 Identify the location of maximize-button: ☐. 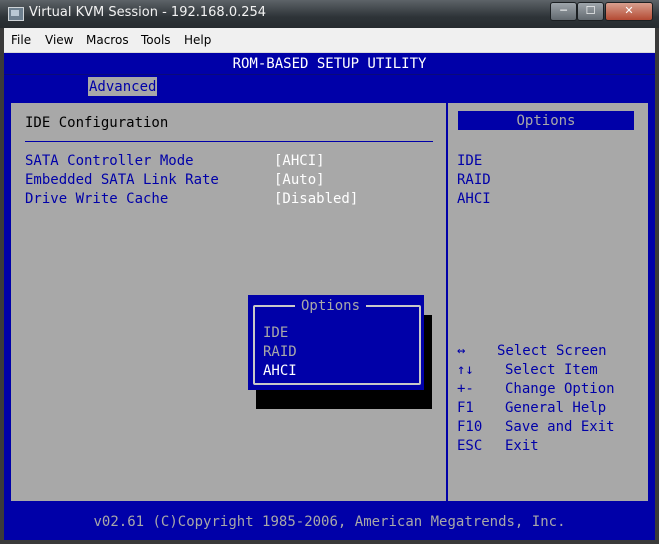
(590, 11).